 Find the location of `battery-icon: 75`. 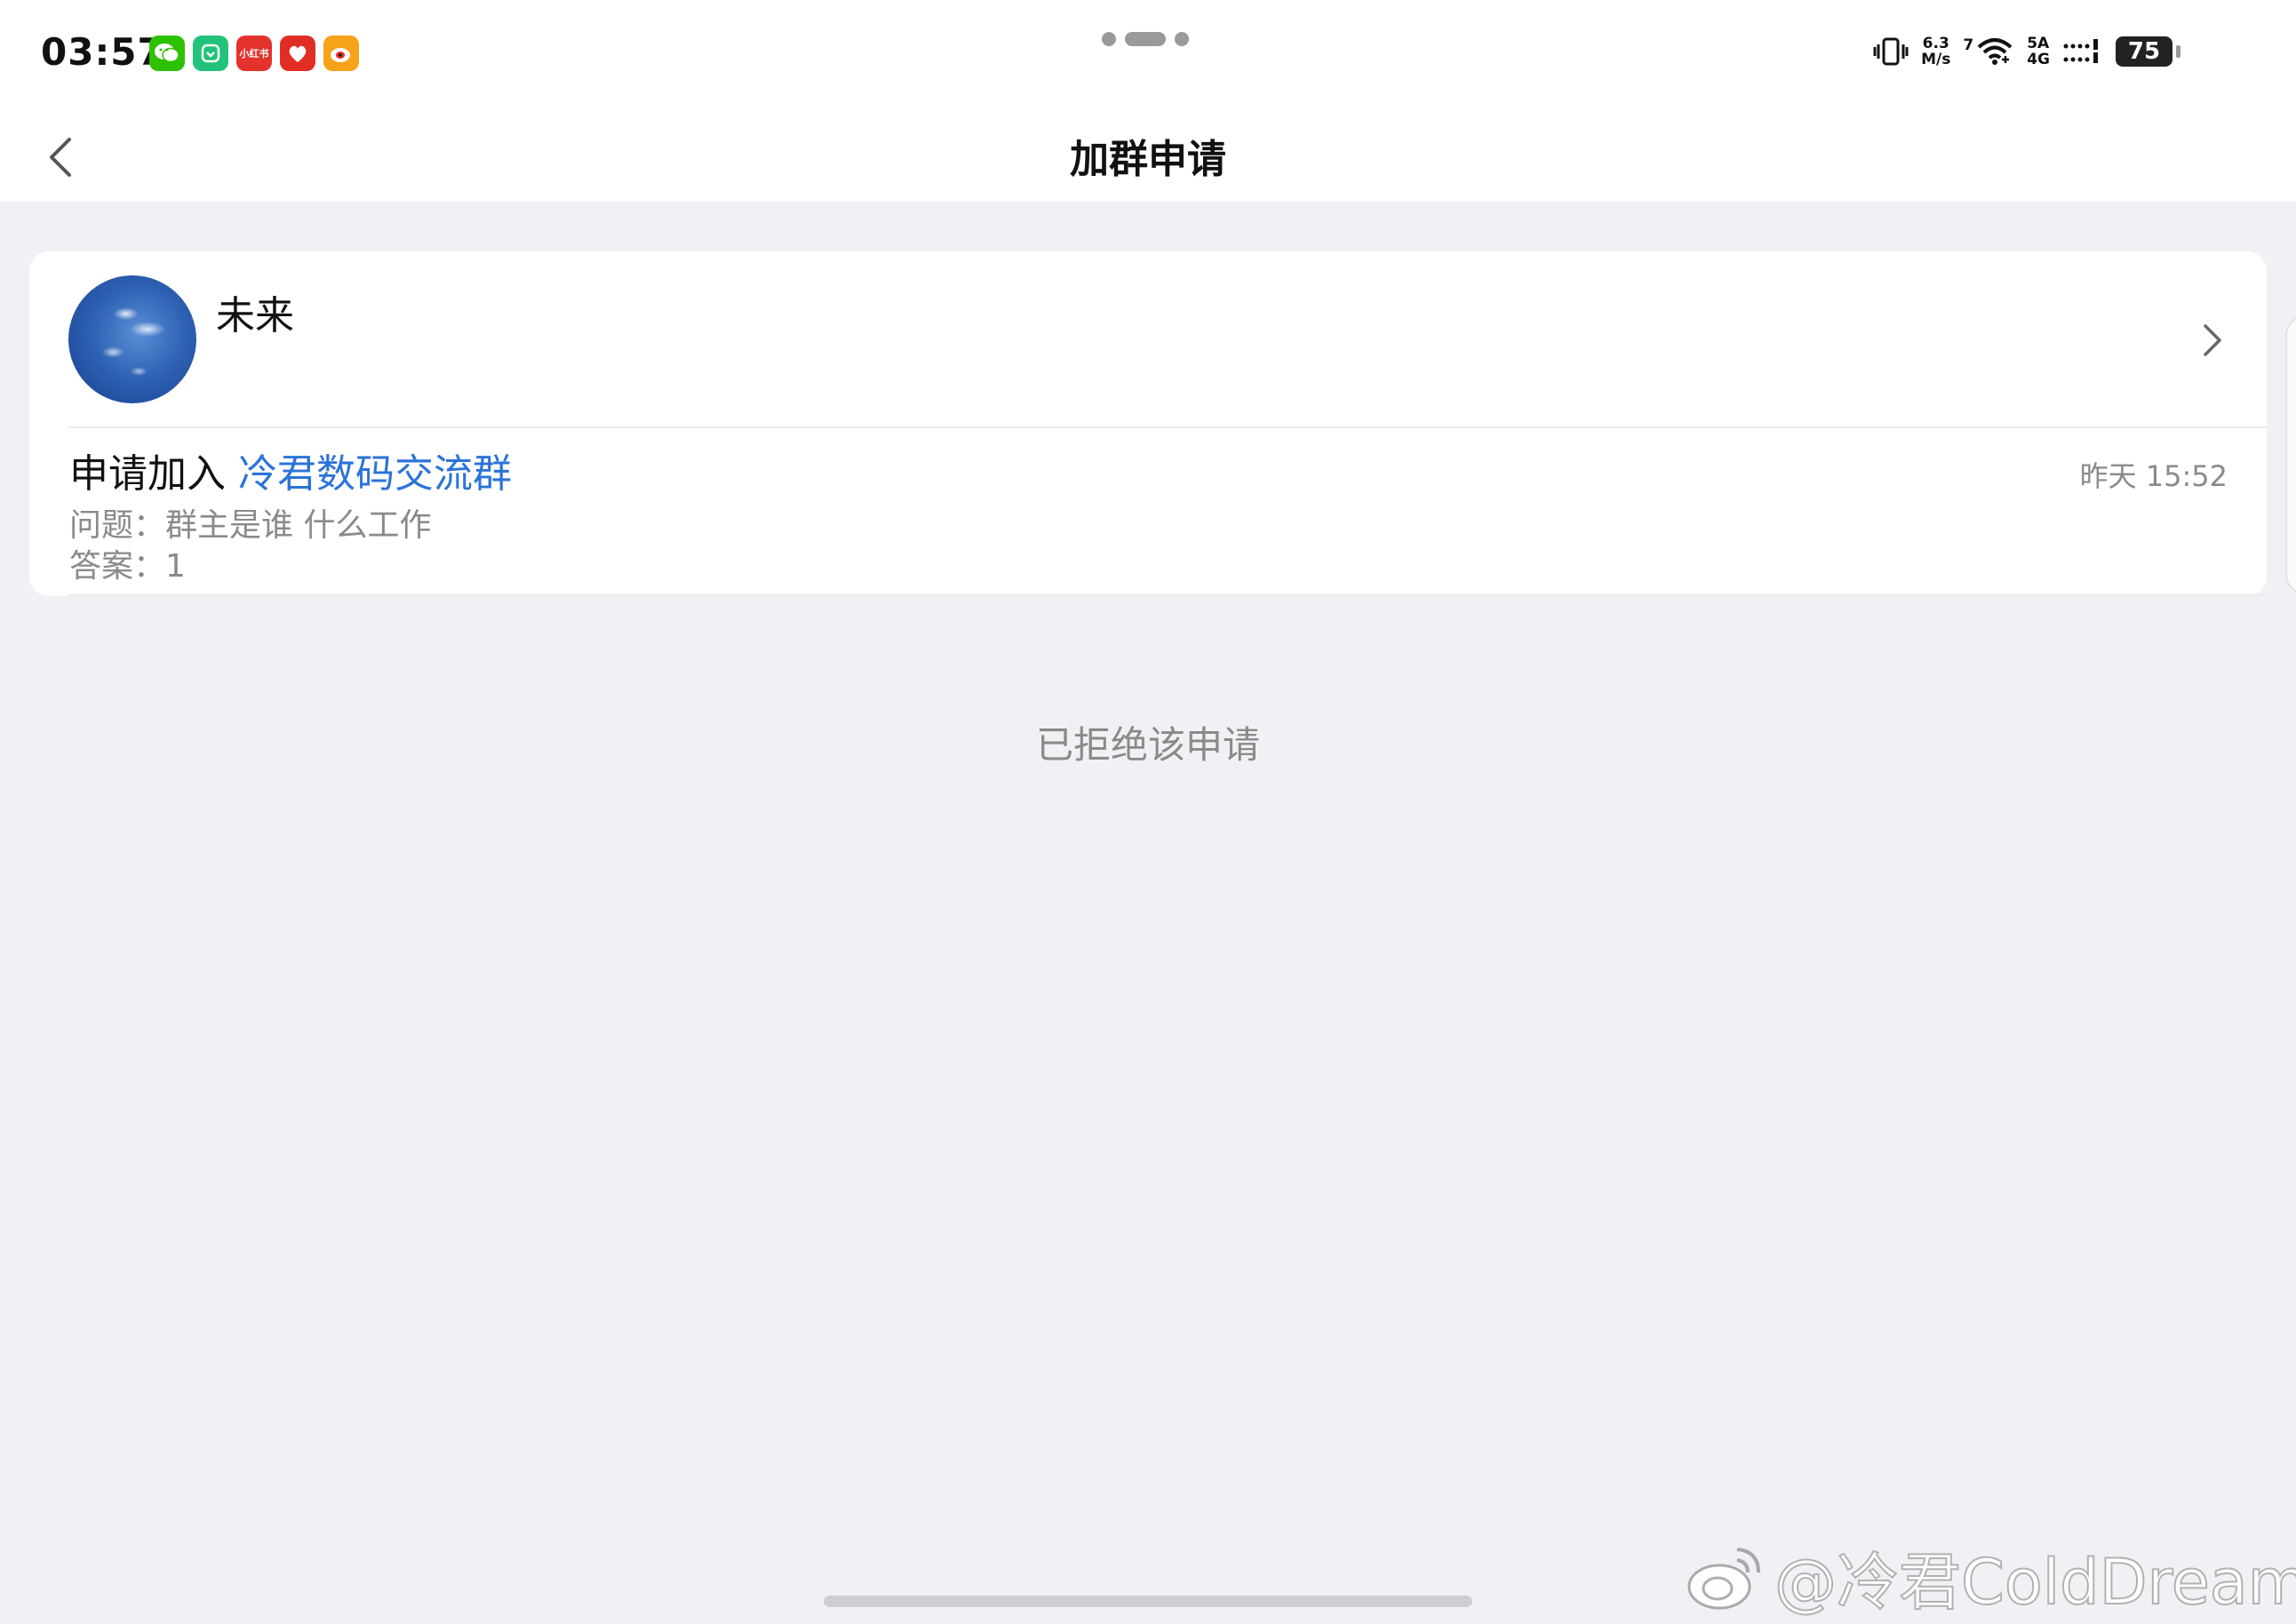

battery-icon: 75 is located at coordinates (2144, 51).